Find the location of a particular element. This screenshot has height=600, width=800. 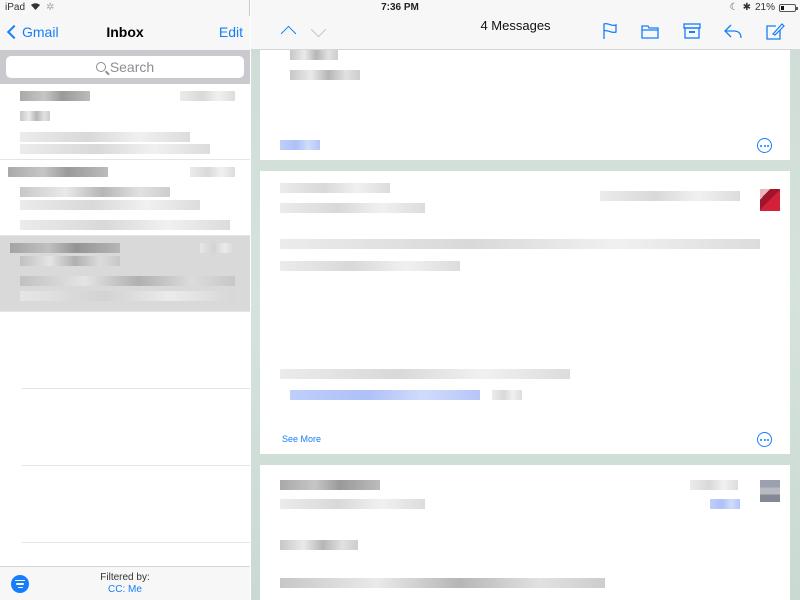

filter-status: Filtered by: CC: Me is located at coordinates (125, 584).